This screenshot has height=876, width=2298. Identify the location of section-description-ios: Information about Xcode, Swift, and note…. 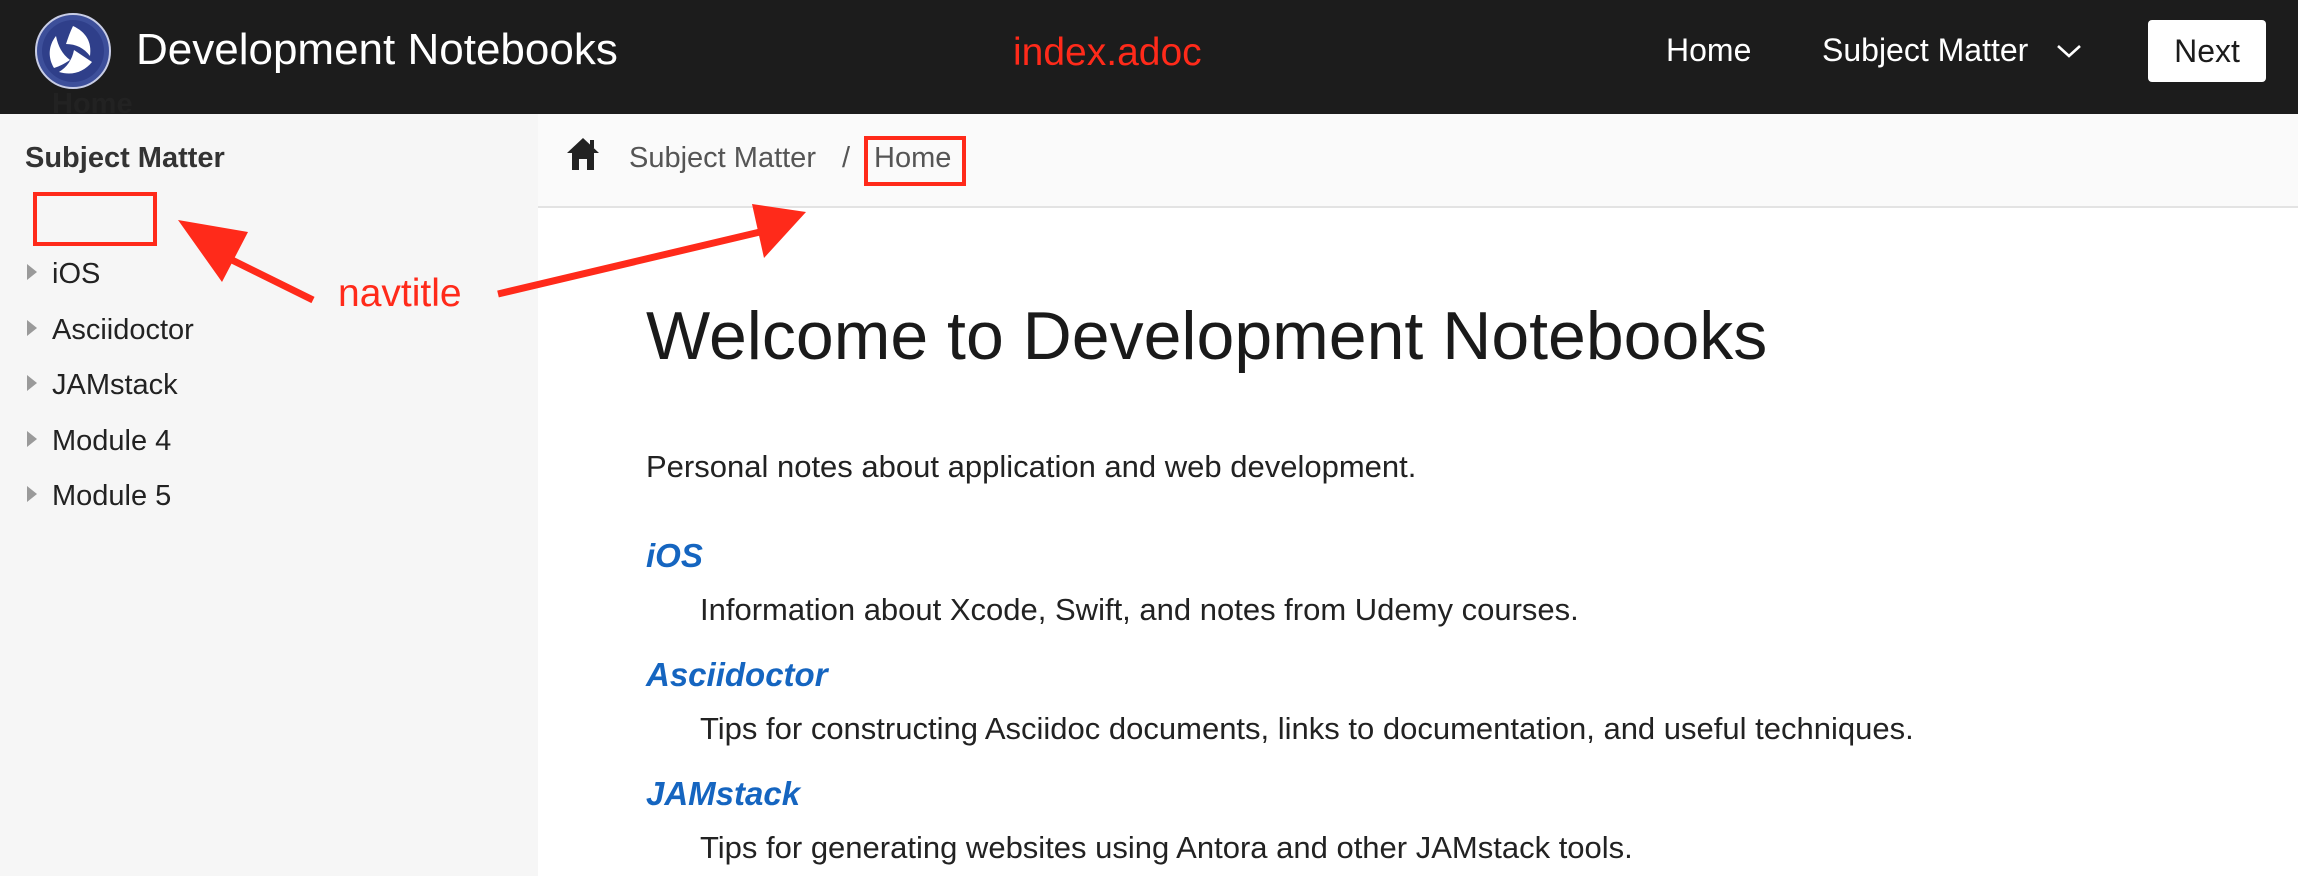
(1139, 609).